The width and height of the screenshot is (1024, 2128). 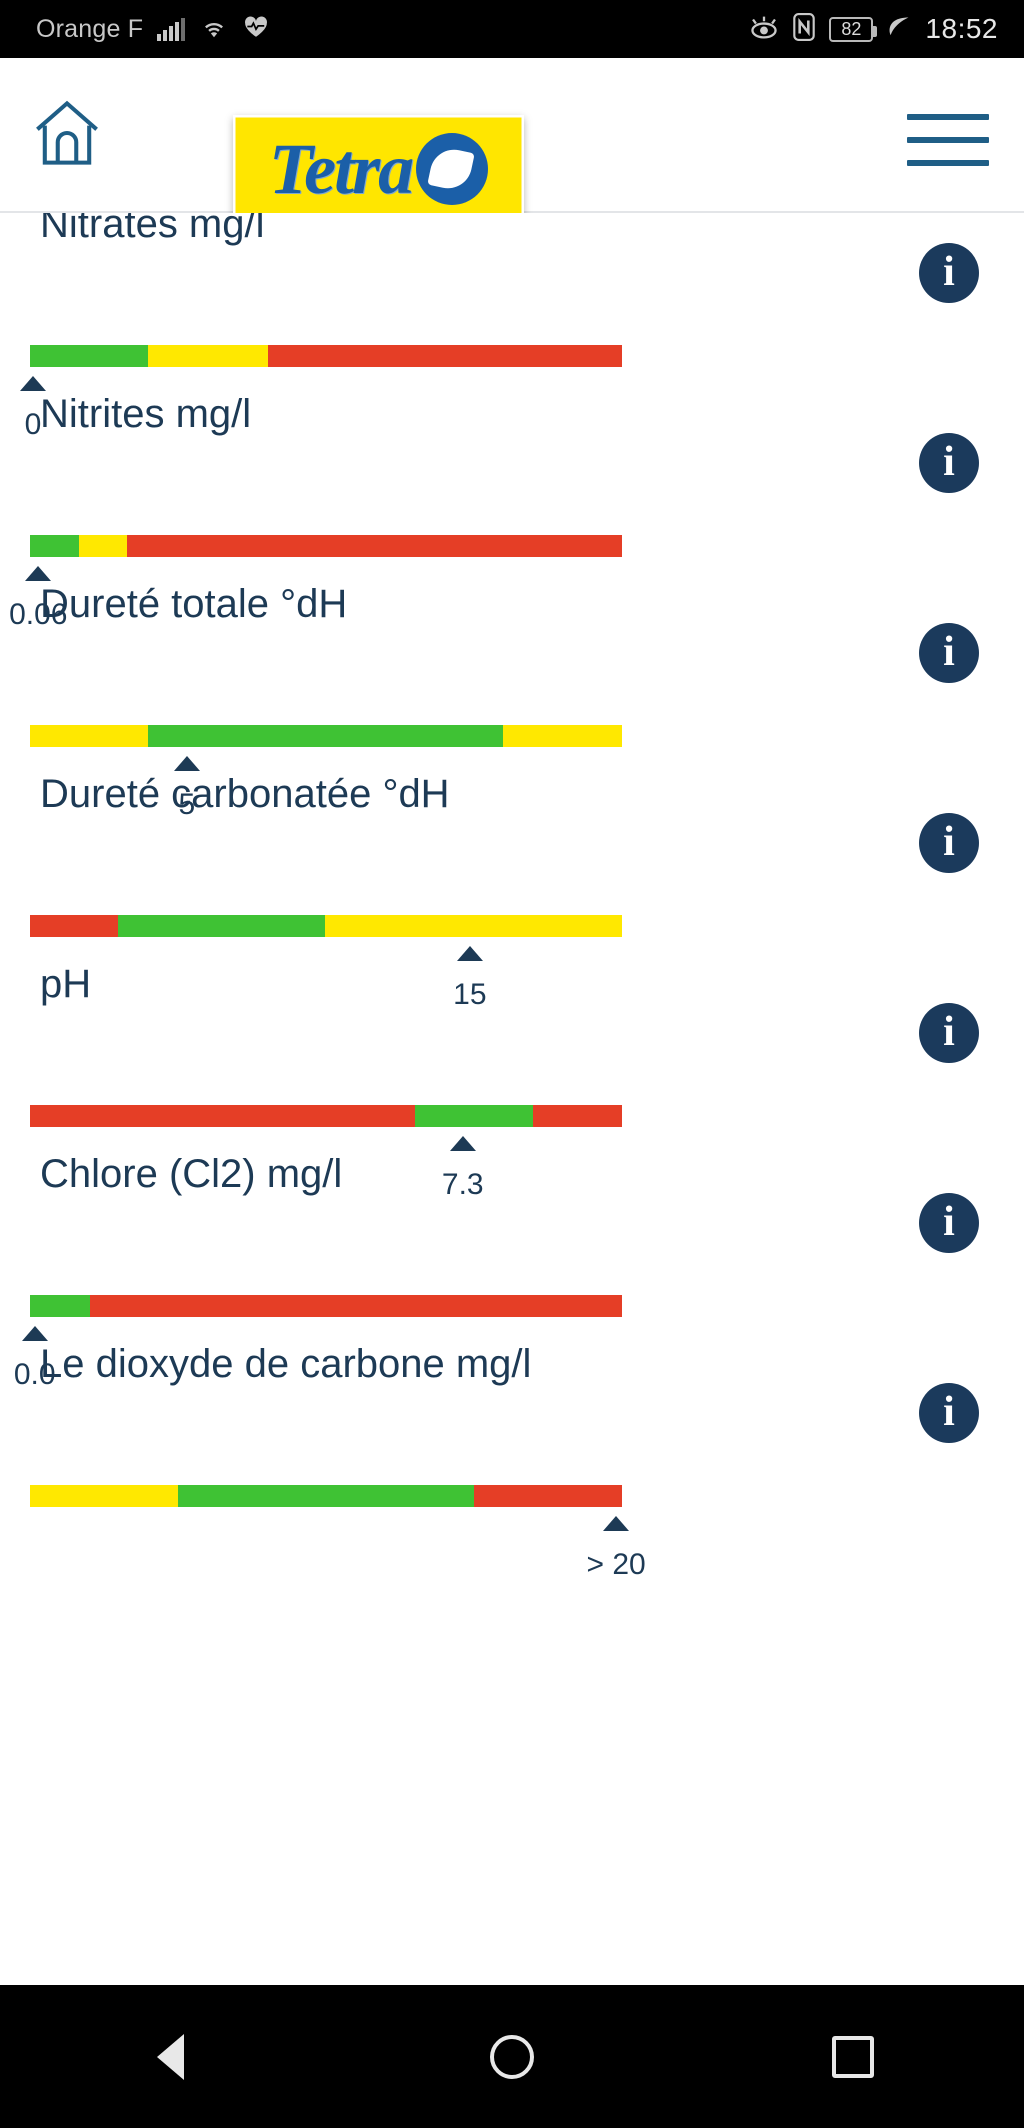 I want to click on android-navigation-bar, so click(x=512, y=2056).